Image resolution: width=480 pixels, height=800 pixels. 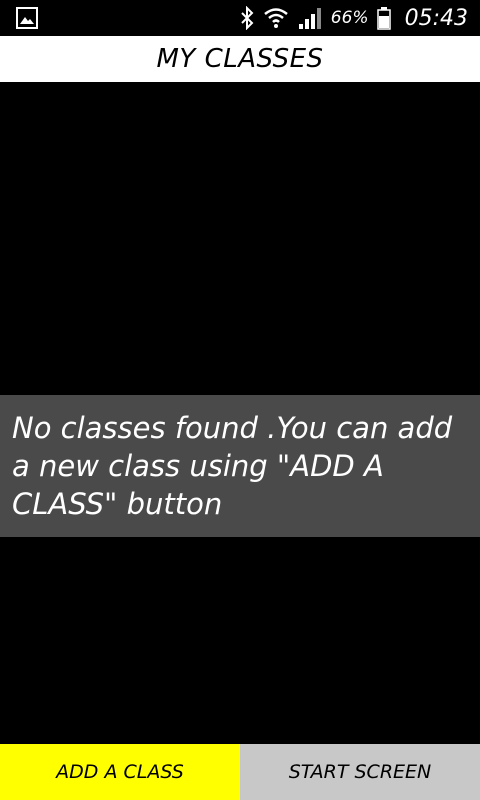 What do you see at coordinates (276, 18) in the screenshot?
I see `wifi-icon` at bounding box center [276, 18].